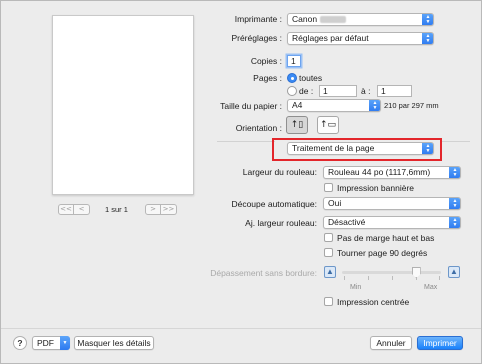  What do you see at coordinates (114, 343) in the screenshot?
I see `hide-details-button: Masquer les détails` at bounding box center [114, 343].